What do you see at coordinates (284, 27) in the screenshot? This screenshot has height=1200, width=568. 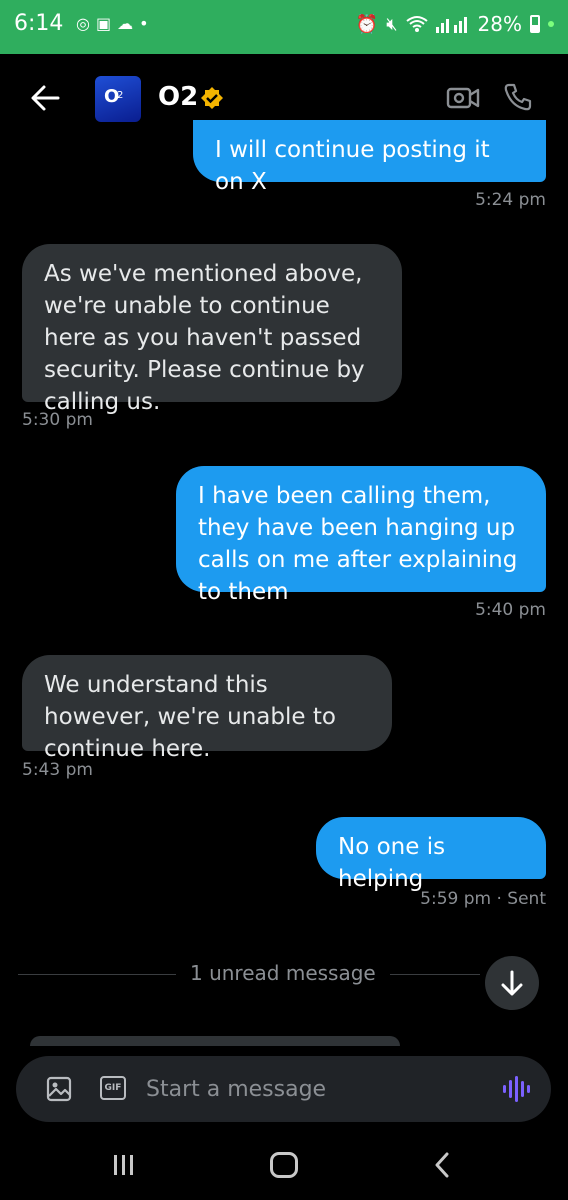 I see `status-bar: 6:14 ◎ ▣ ☁ • ⏰ 🔇︎ 28%` at bounding box center [284, 27].